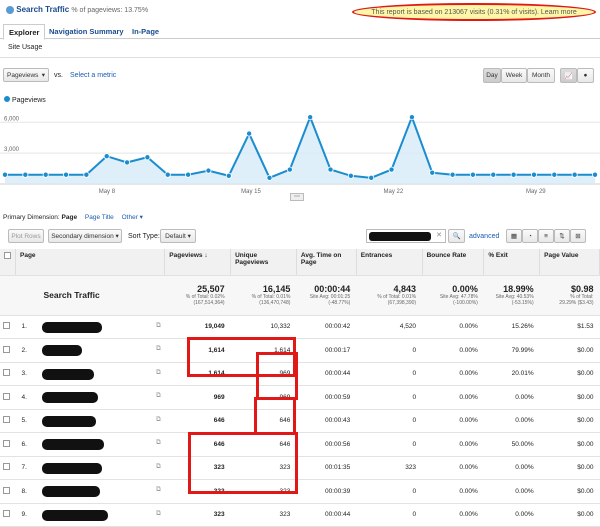 This screenshot has width=600, height=527. What do you see at coordinates (198, 262) in the screenshot?
I see `col-pageviews: Pageviews ↓` at bounding box center [198, 262].